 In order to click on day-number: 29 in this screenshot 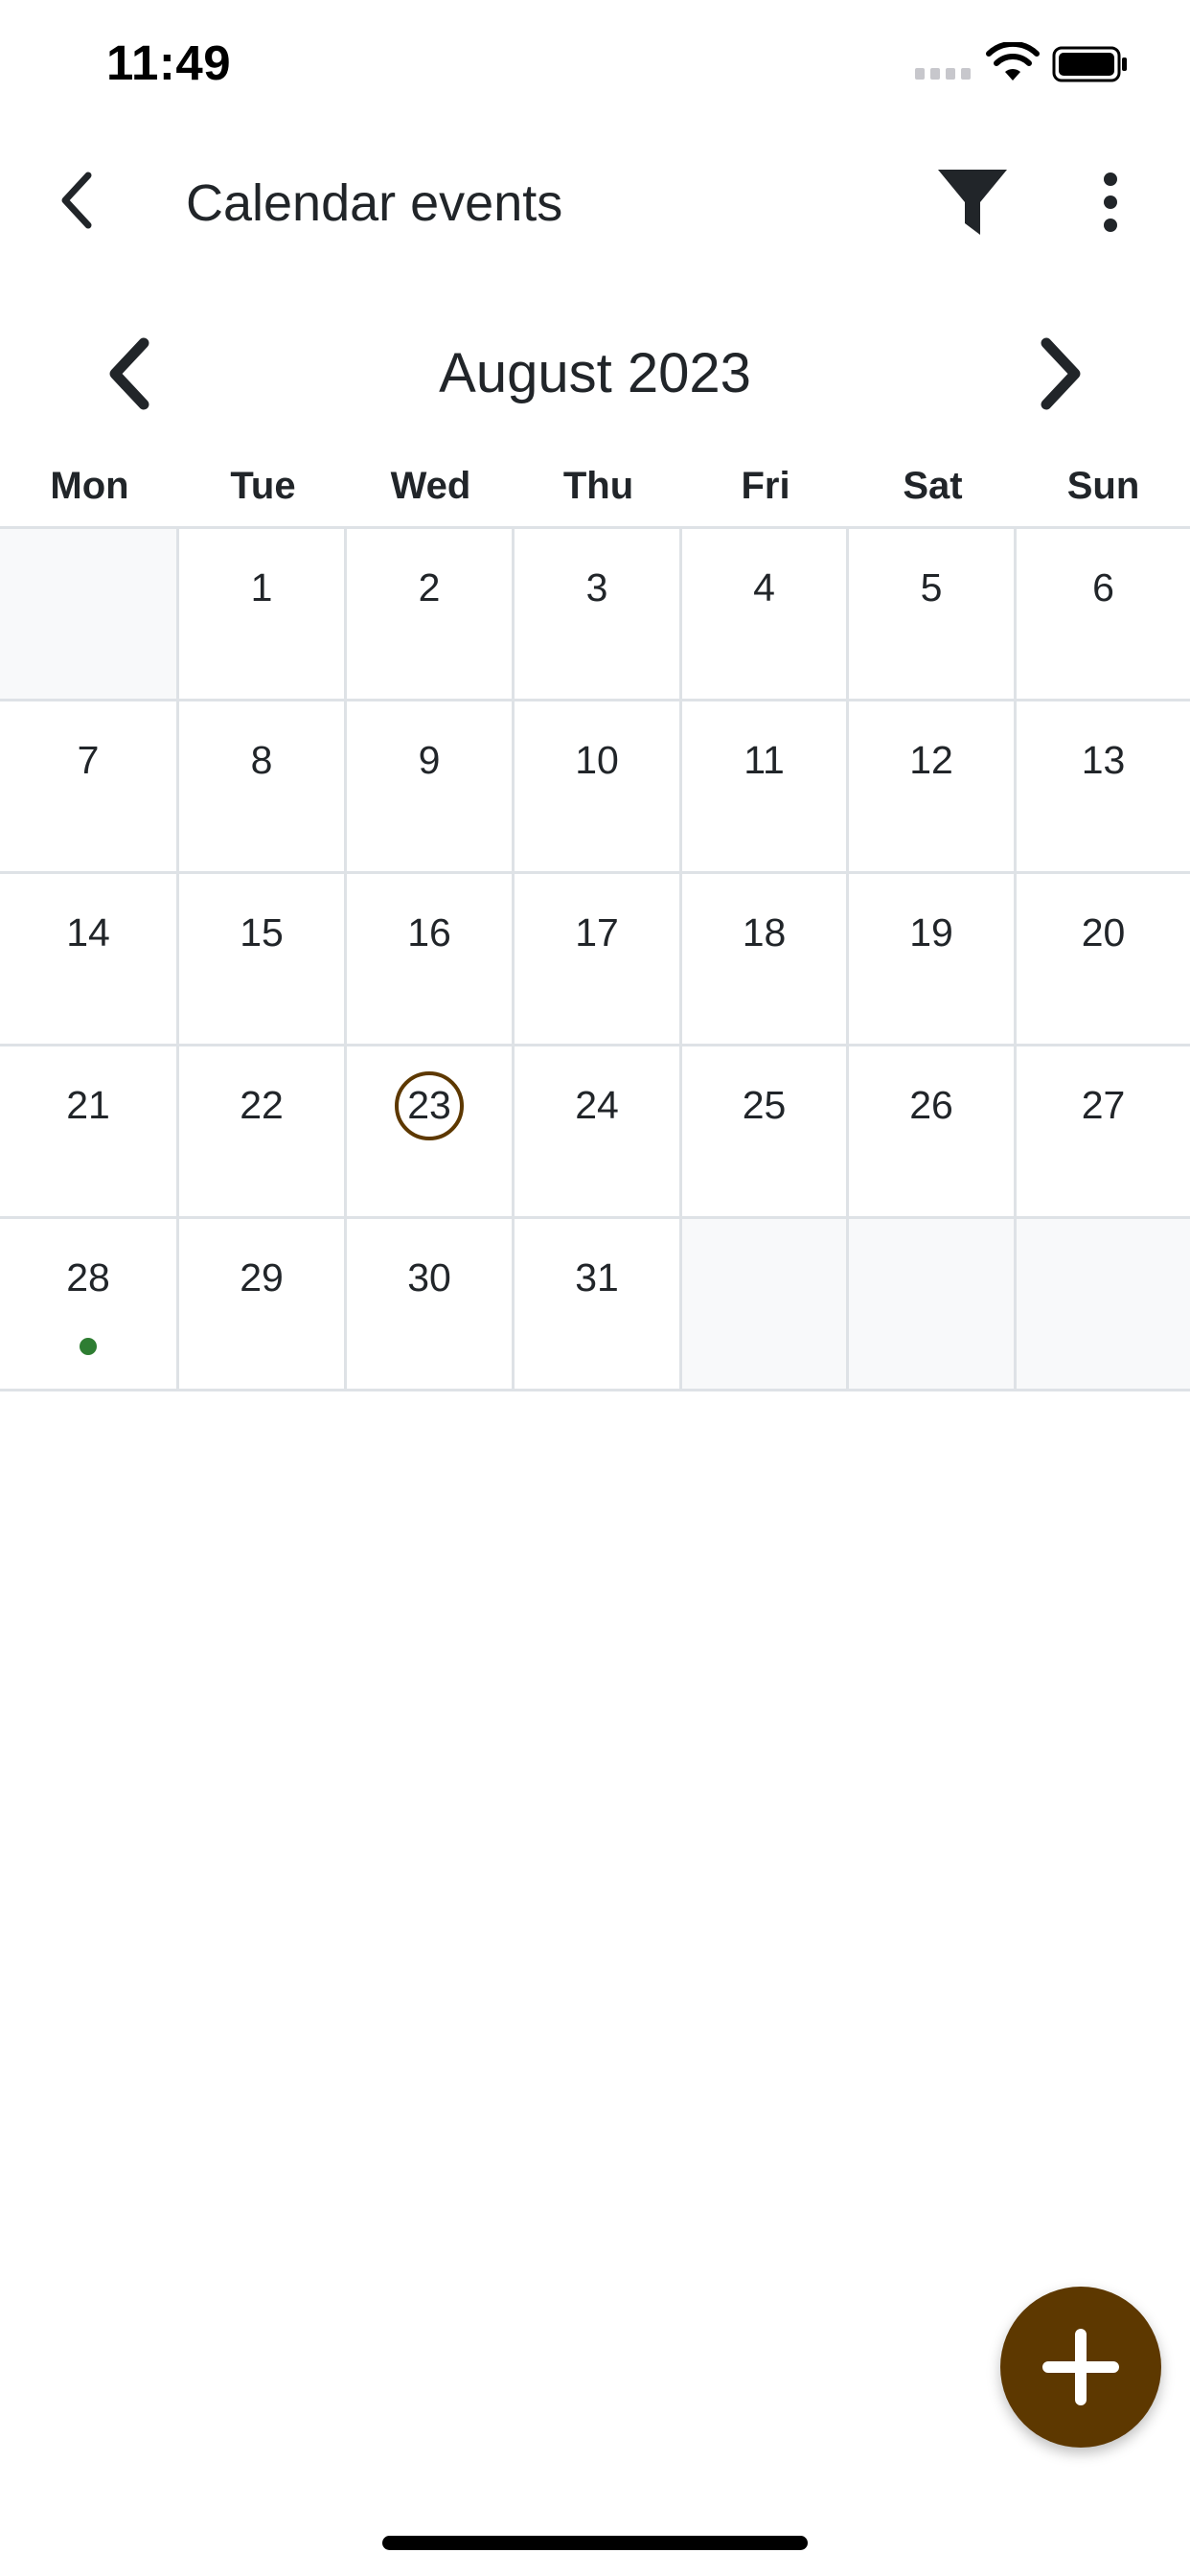, I will do `click(262, 1277)`.